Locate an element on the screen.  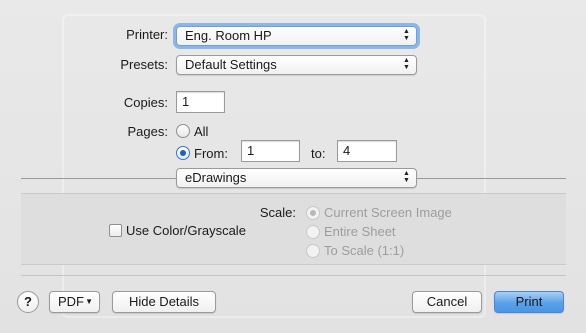
dropdown-triangle-icon: ▼ is located at coordinates (89, 301).